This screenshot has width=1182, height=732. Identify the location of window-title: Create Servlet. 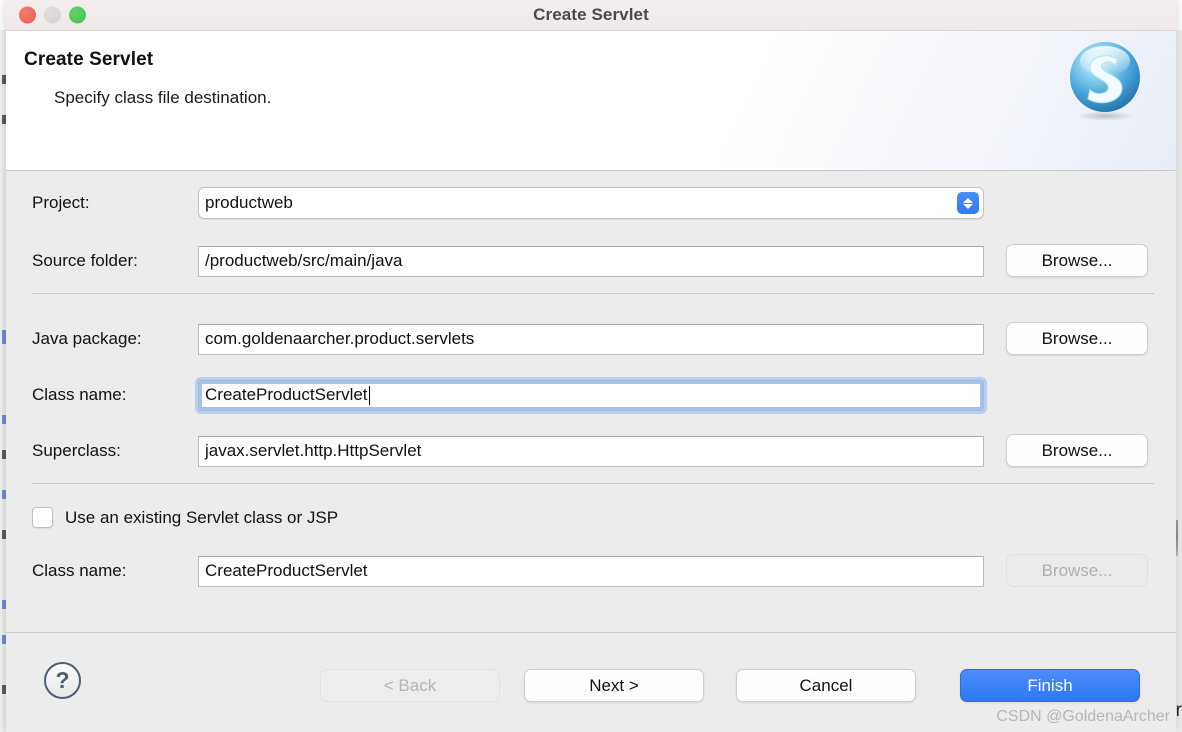
(591, 14).